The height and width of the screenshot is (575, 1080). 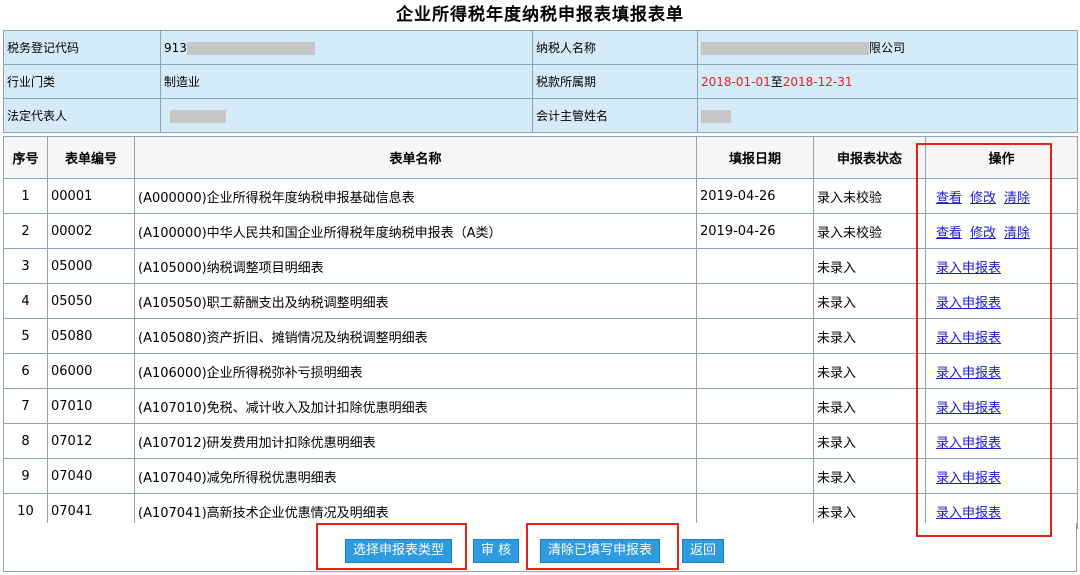 What do you see at coordinates (91, 157) in the screenshot?
I see `header-form-code: 表单编号` at bounding box center [91, 157].